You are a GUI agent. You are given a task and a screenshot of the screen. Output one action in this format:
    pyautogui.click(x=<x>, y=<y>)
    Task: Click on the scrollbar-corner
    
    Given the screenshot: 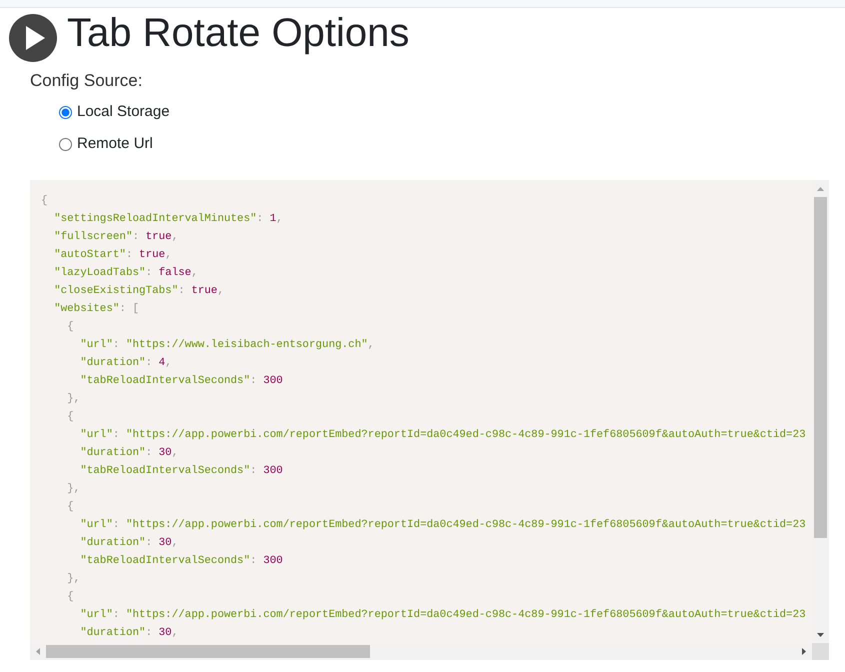 What is the action you would take?
    pyautogui.click(x=820, y=651)
    